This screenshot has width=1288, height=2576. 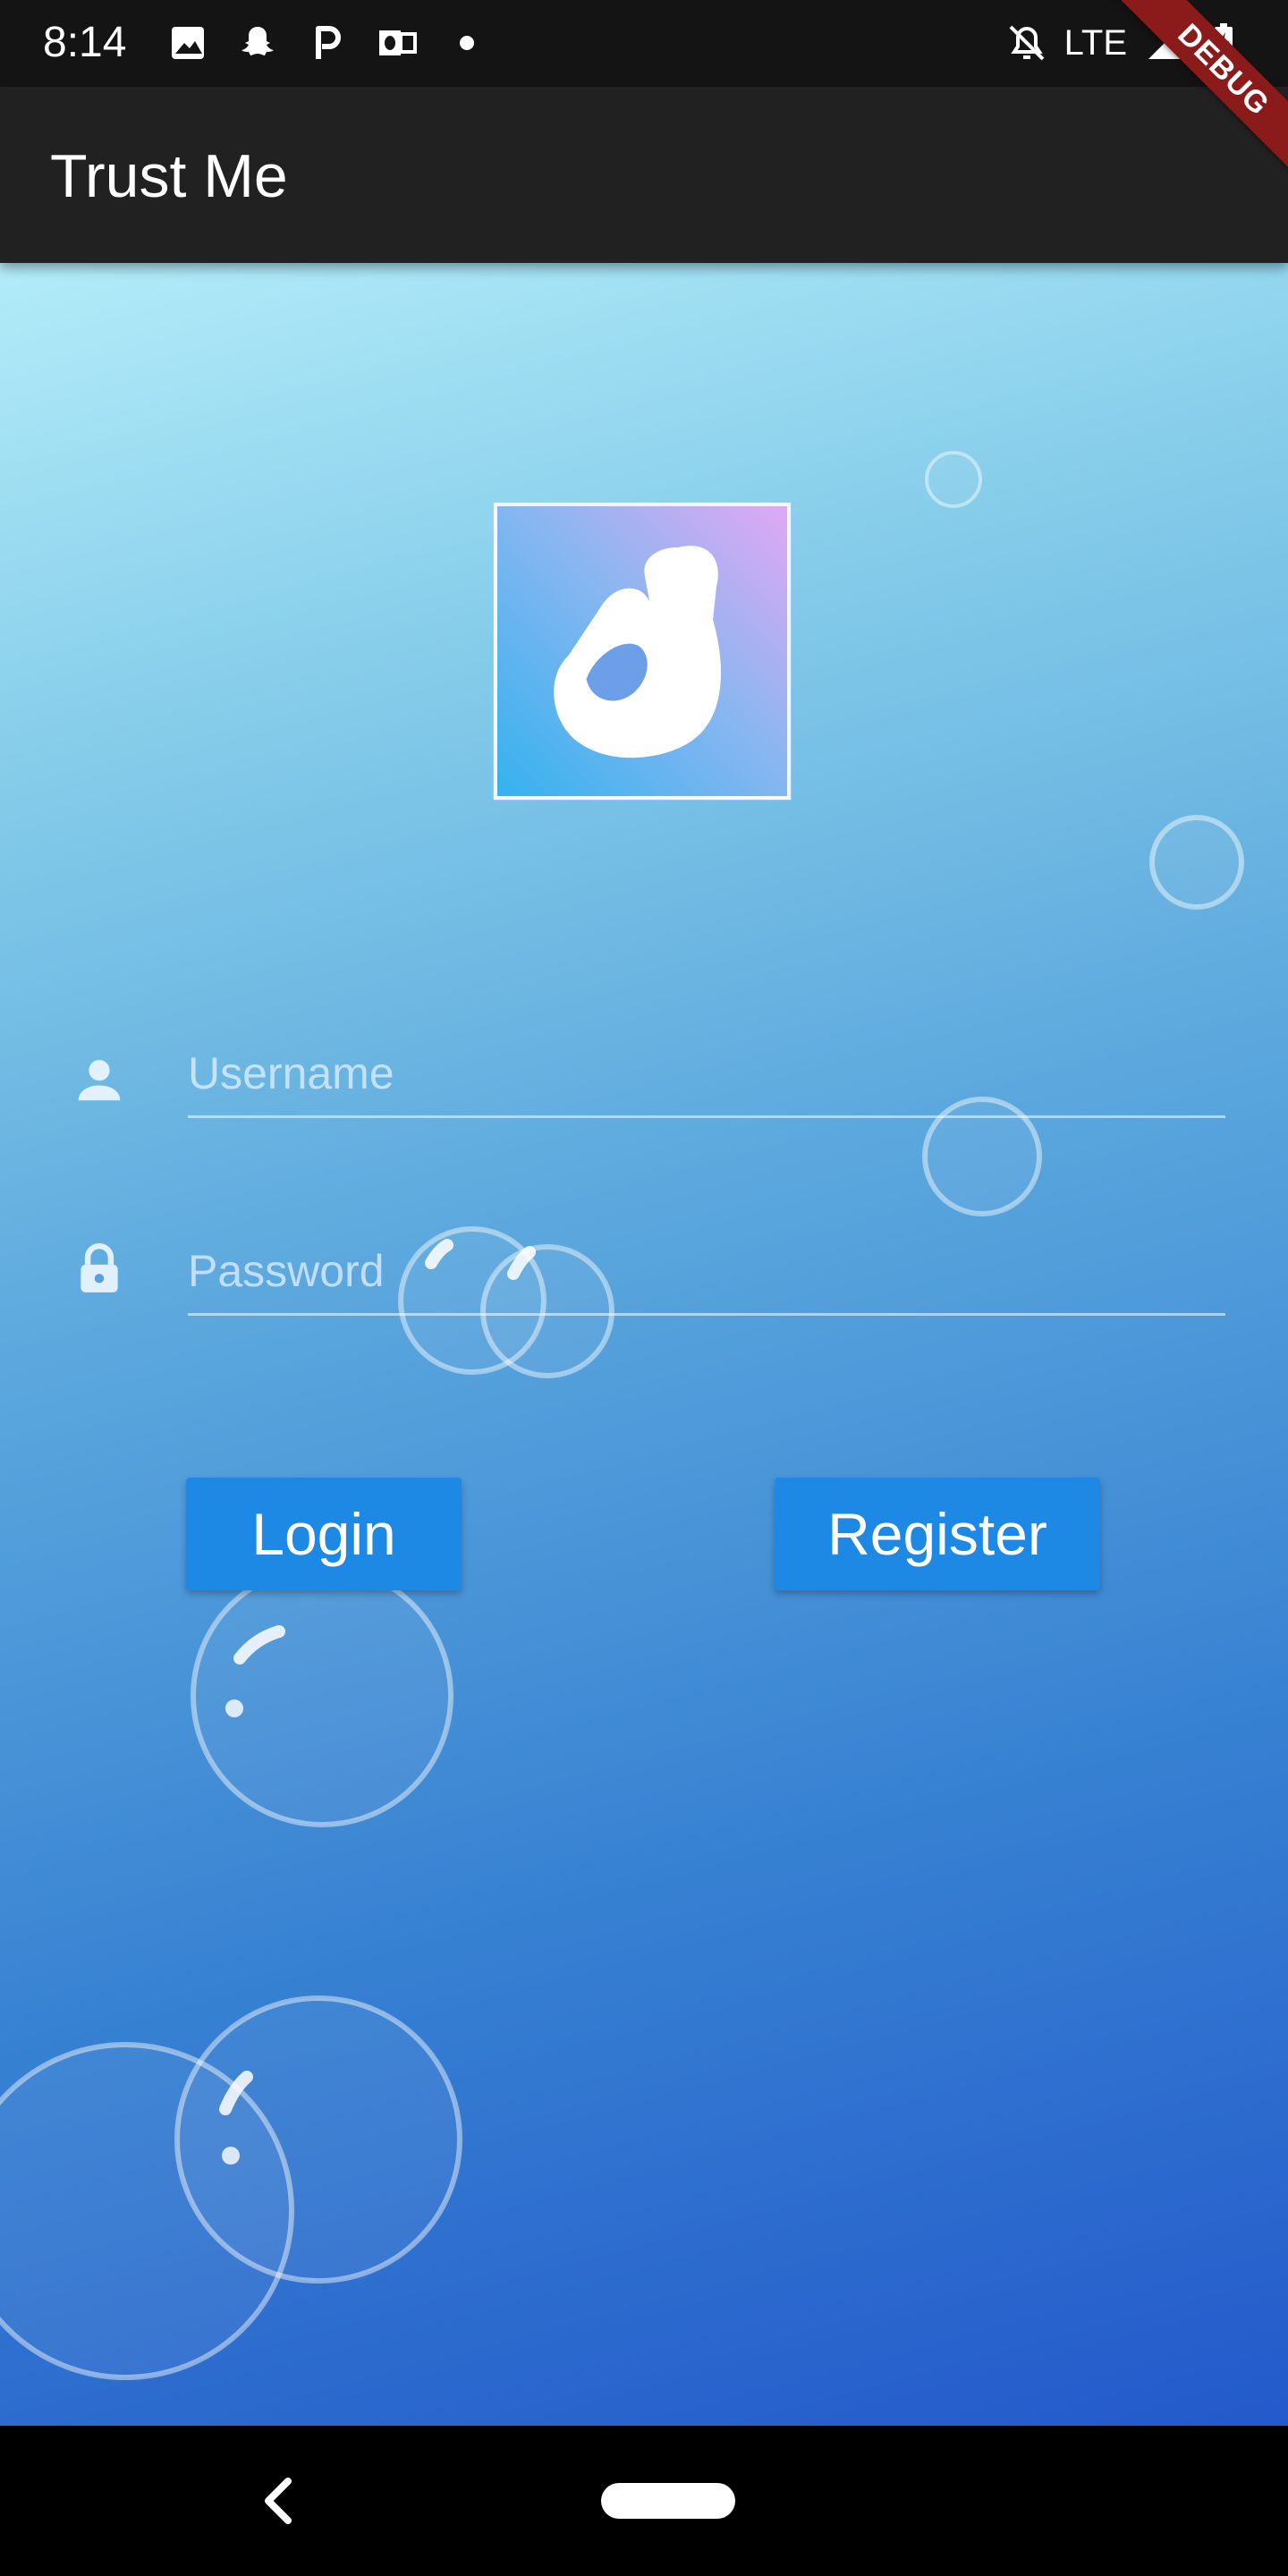 I want to click on dot-icon, so click(x=467, y=43).